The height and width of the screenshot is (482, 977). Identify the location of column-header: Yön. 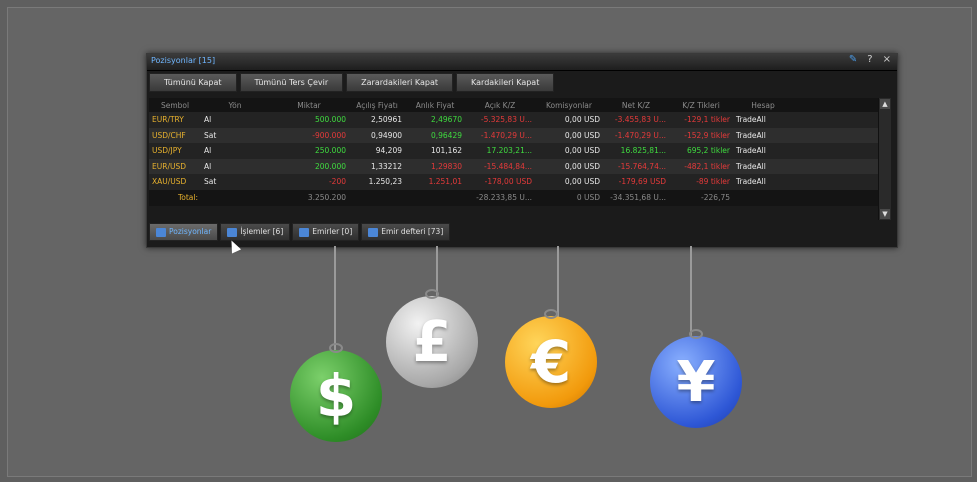
(235, 105).